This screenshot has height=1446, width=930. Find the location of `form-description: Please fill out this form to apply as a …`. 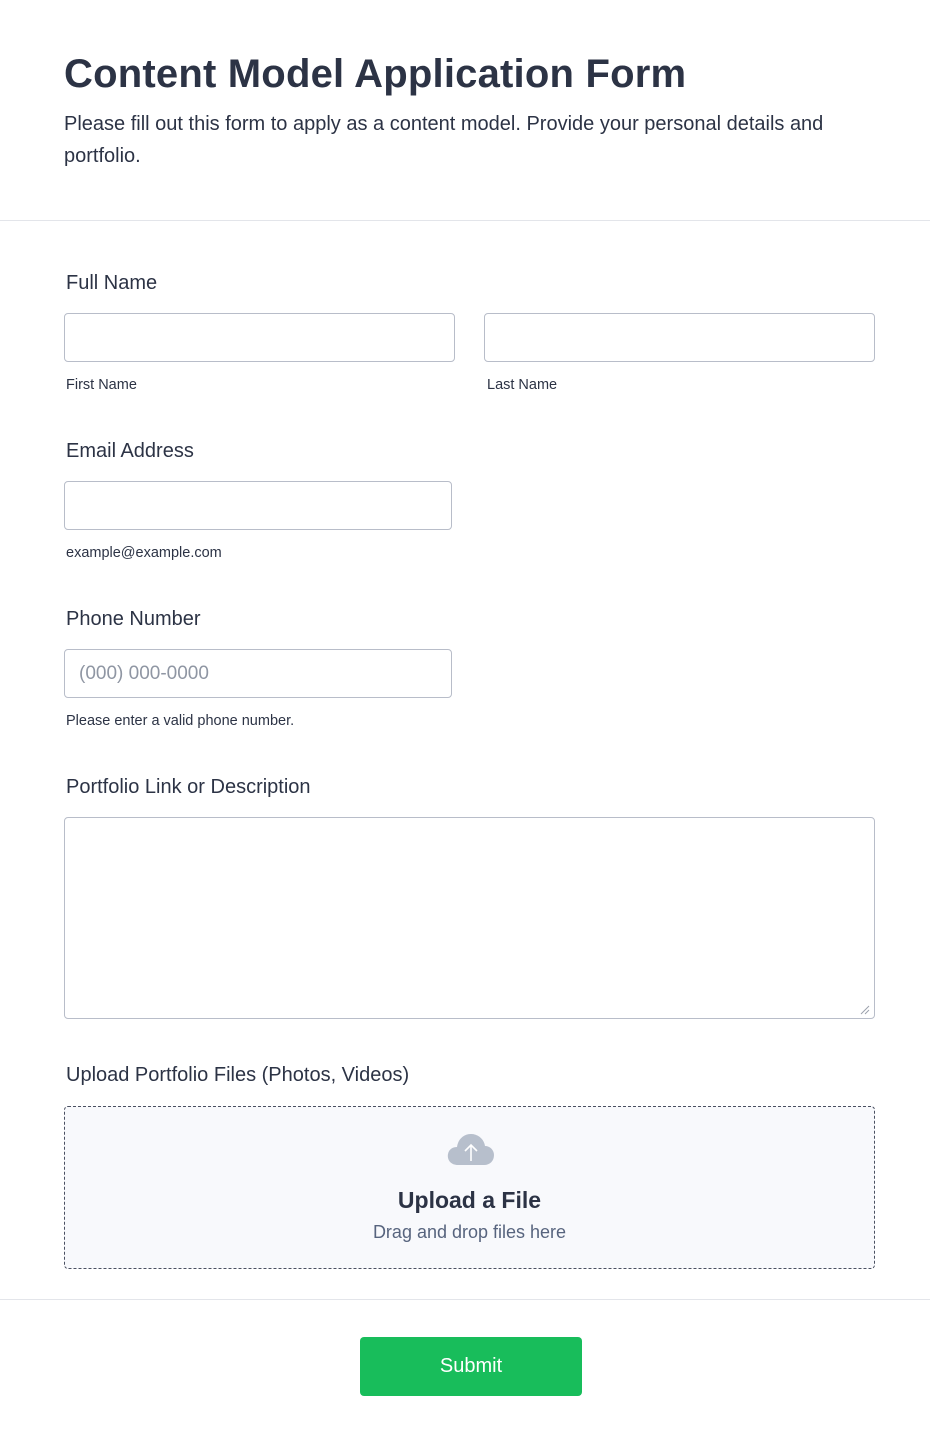

form-description: Please fill out this form to apply as a … is located at coordinates (444, 140).